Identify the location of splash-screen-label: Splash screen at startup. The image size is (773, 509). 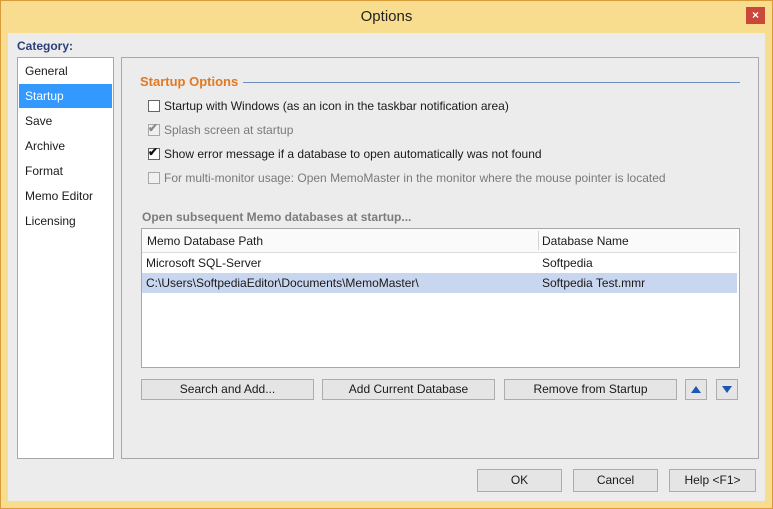
(229, 130).